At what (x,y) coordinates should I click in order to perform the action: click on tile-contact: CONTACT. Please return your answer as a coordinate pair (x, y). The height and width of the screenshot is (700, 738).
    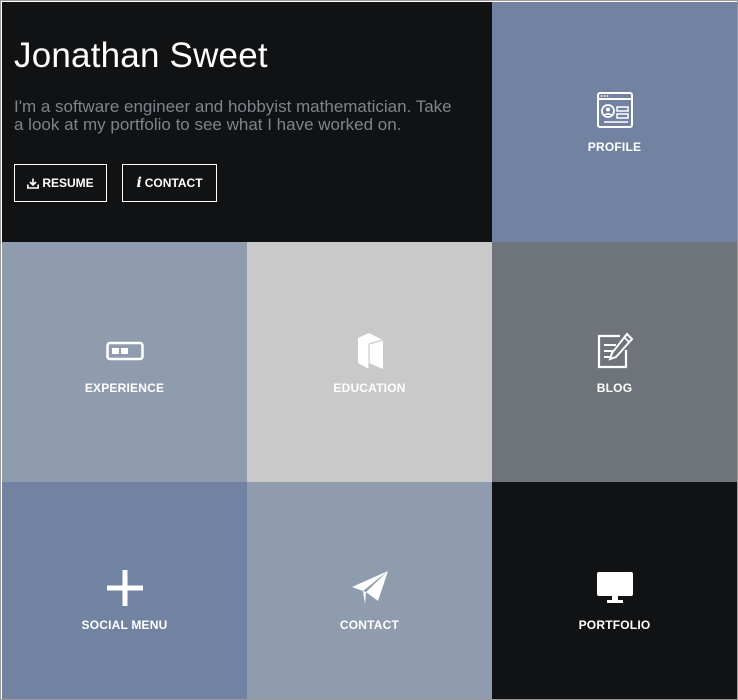
    Looking at the image, I should click on (369, 590).